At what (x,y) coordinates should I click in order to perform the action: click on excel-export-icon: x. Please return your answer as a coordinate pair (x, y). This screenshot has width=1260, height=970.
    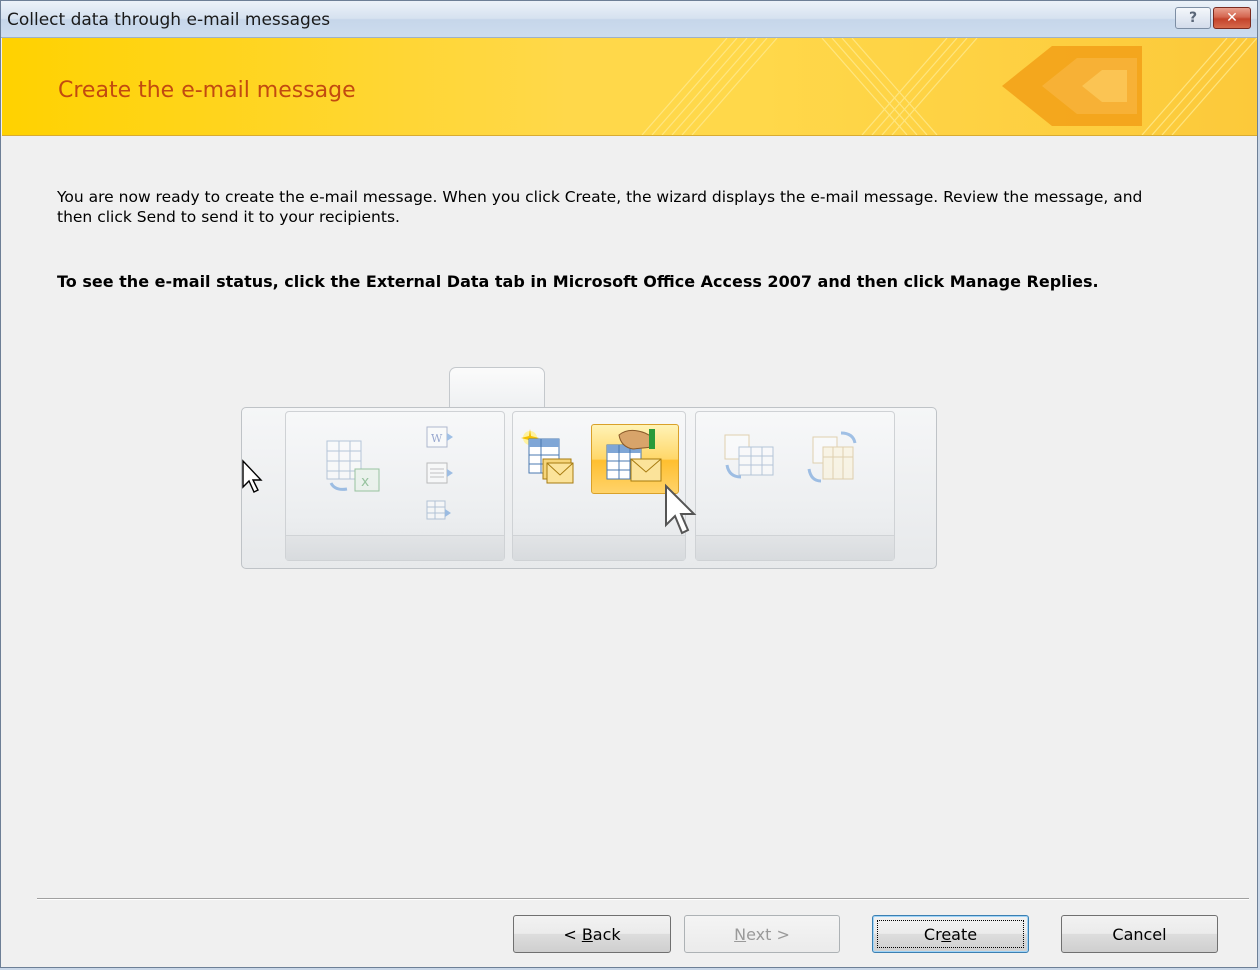
    Looking at the image, I should click on (353, 466).